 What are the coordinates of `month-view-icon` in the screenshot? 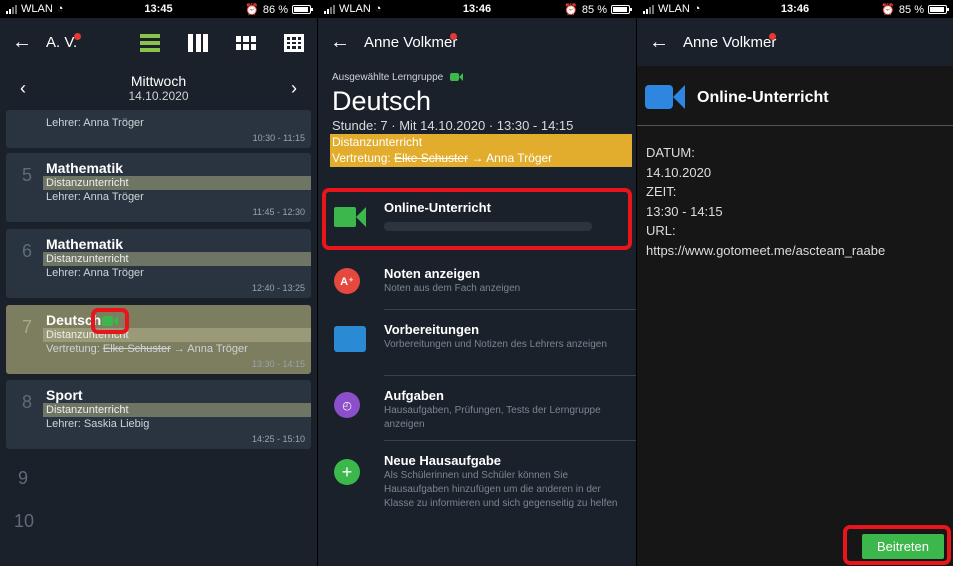 It's located at (294, 43).